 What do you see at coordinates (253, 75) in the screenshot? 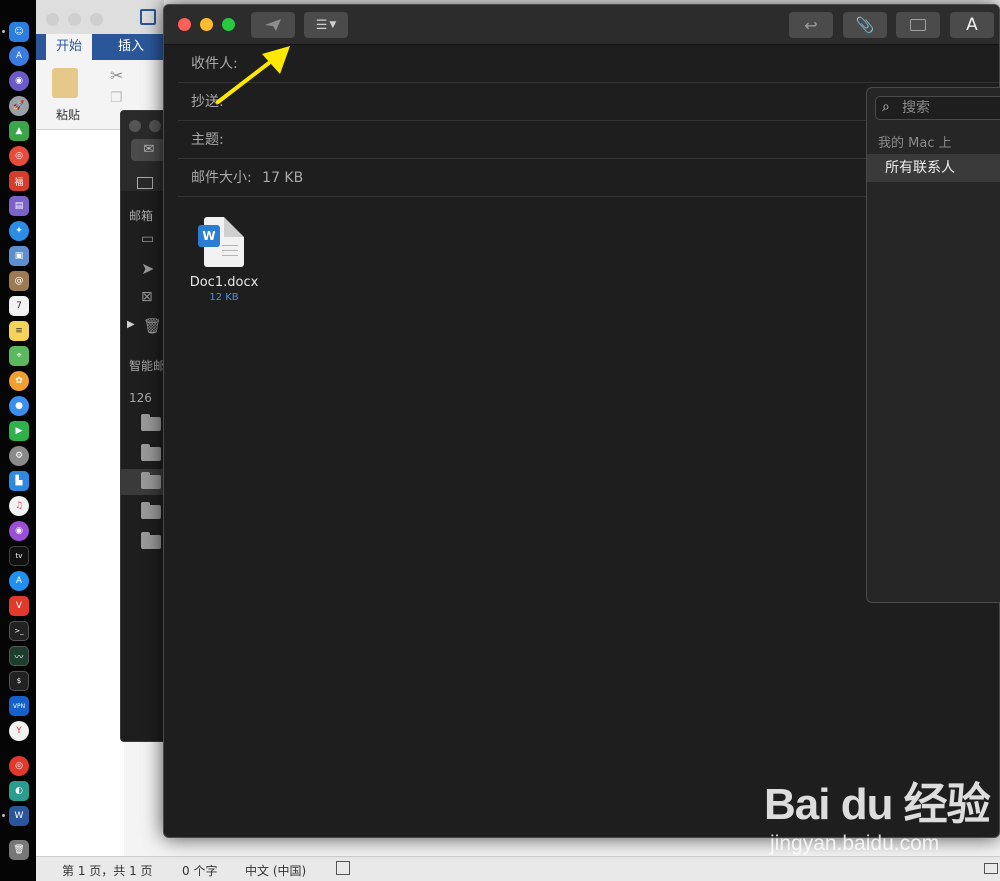
I see `annotation-arrow` at bounding box center [253, 75].